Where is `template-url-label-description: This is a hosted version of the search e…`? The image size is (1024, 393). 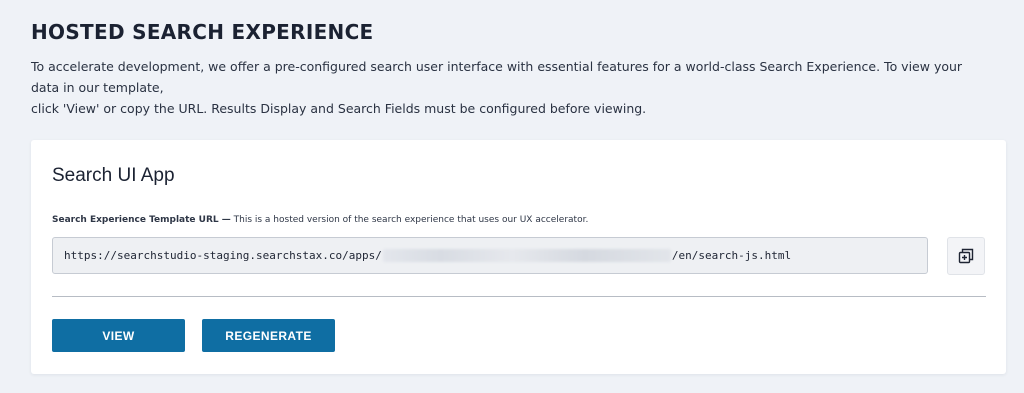 template-url-label-description: This is a hosted version of the search e… is located at coordinates (409, 220).